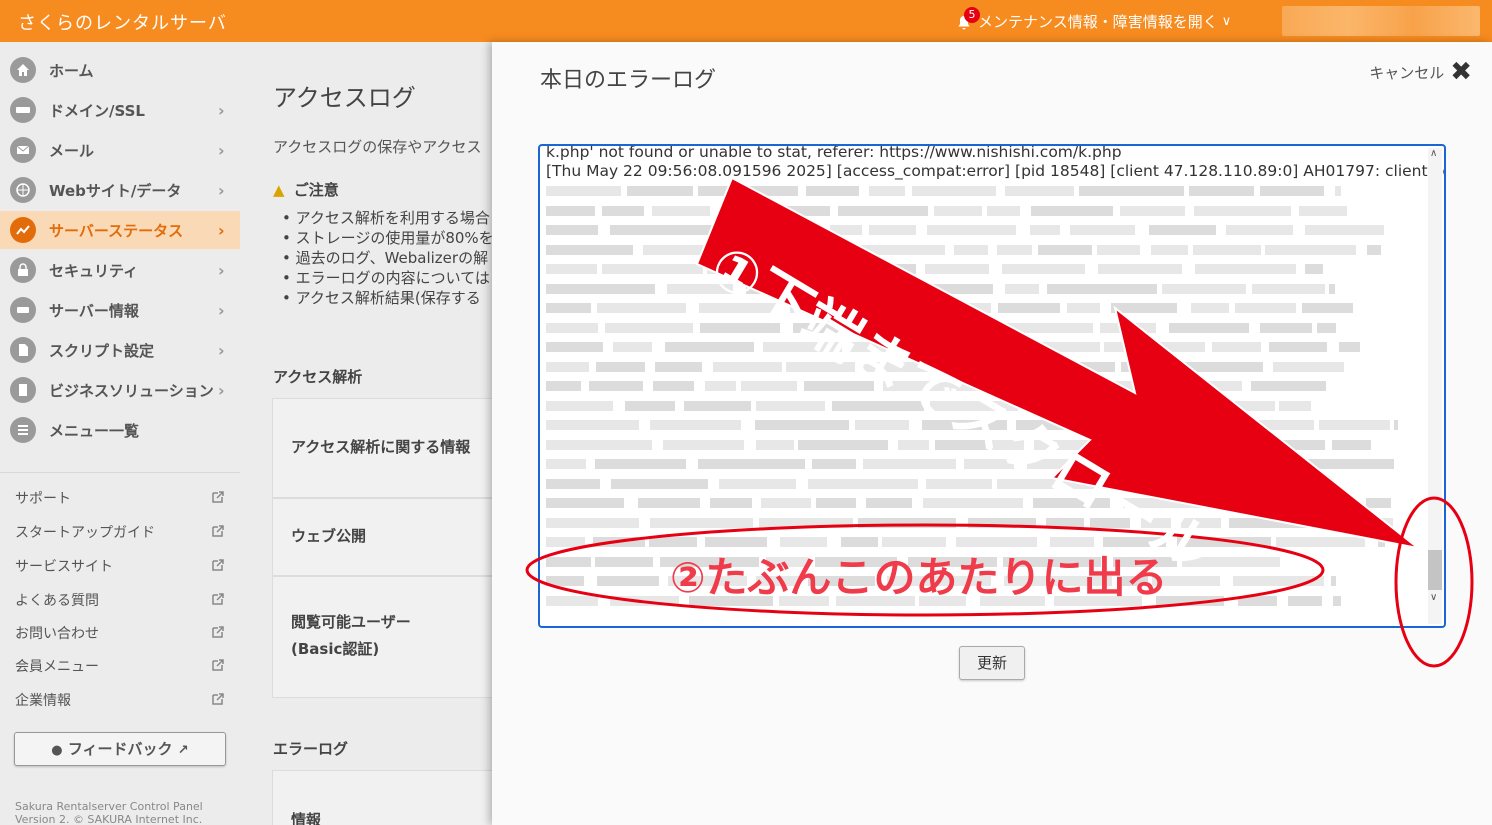 The width and height of the screenshot is (1492, 825). I want to click on modal-title: 本日のエラーログ, so click(628, 80).